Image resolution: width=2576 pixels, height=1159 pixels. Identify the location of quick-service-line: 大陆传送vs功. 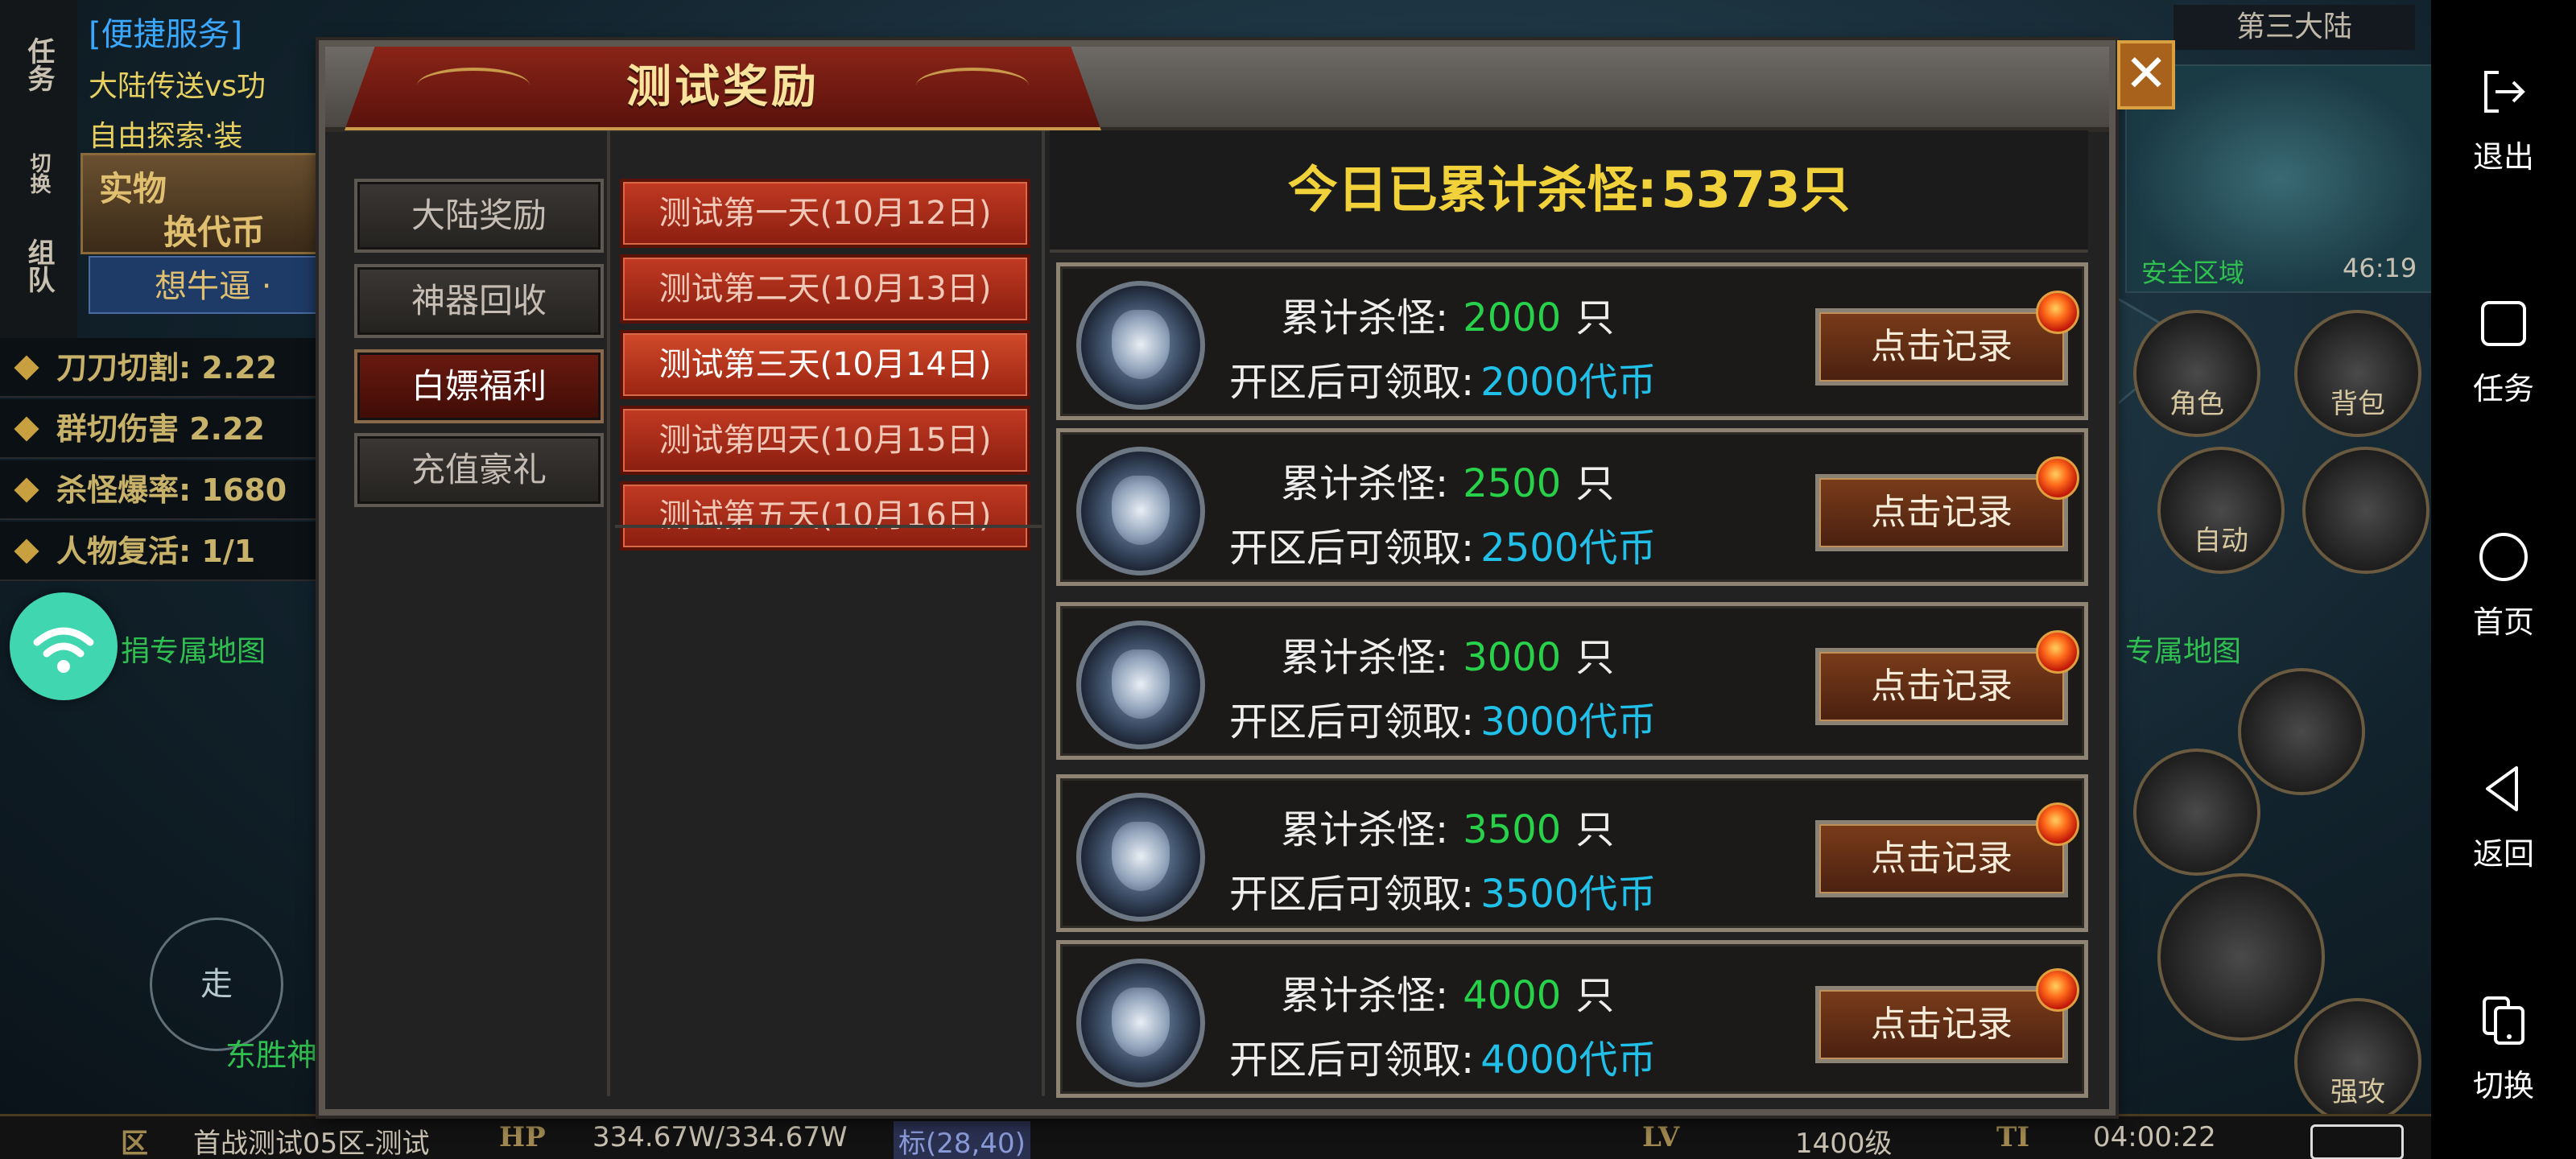
(209, 84).